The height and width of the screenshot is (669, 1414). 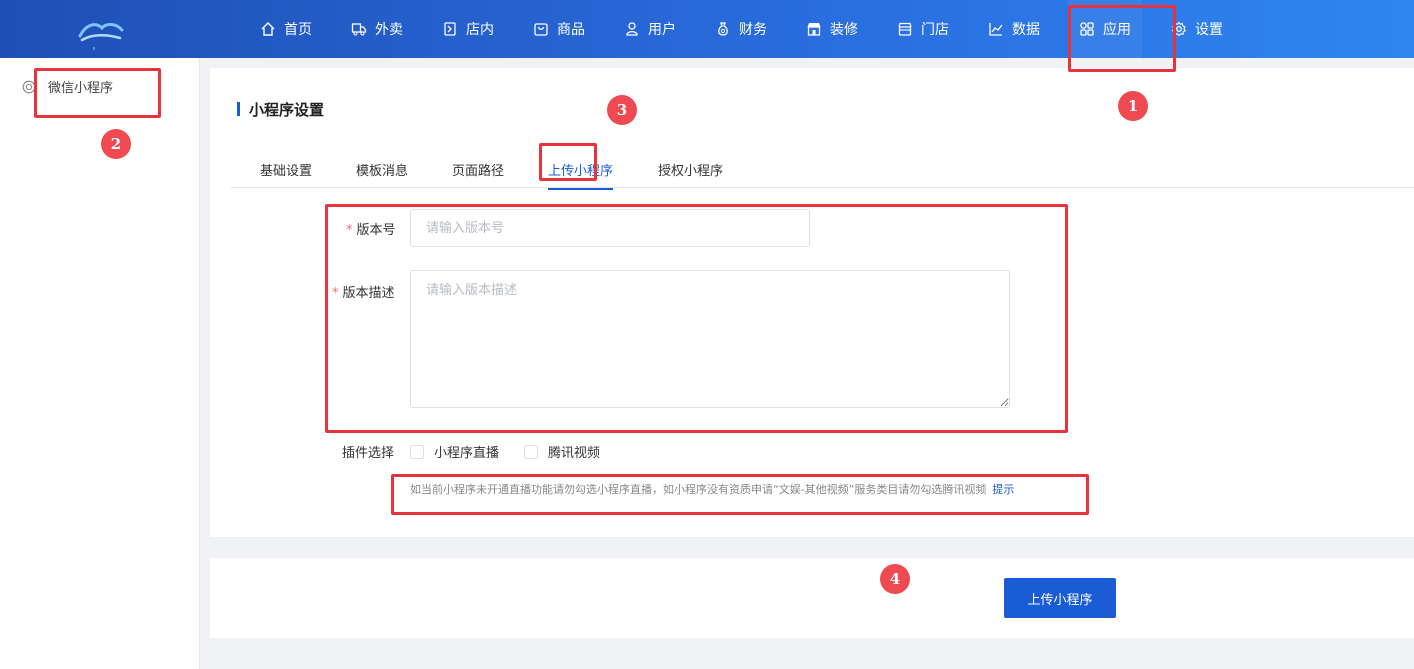 I want to click on delivery-icon, so click(x=359, y=29).